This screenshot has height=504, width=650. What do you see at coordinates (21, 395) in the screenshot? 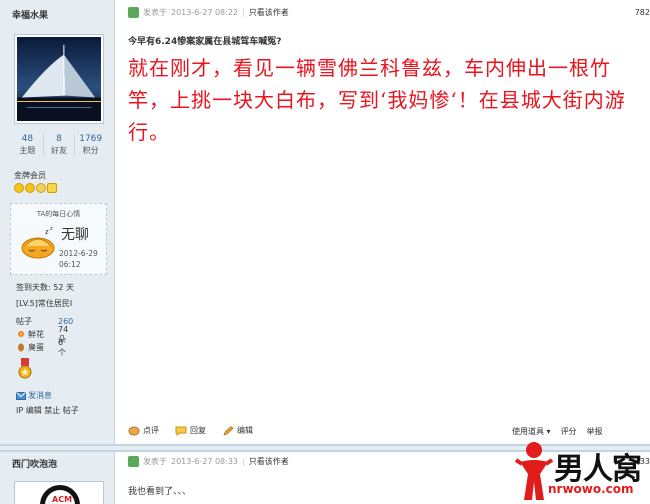
I see `envelope-icon` at bounding box center [21, 395].